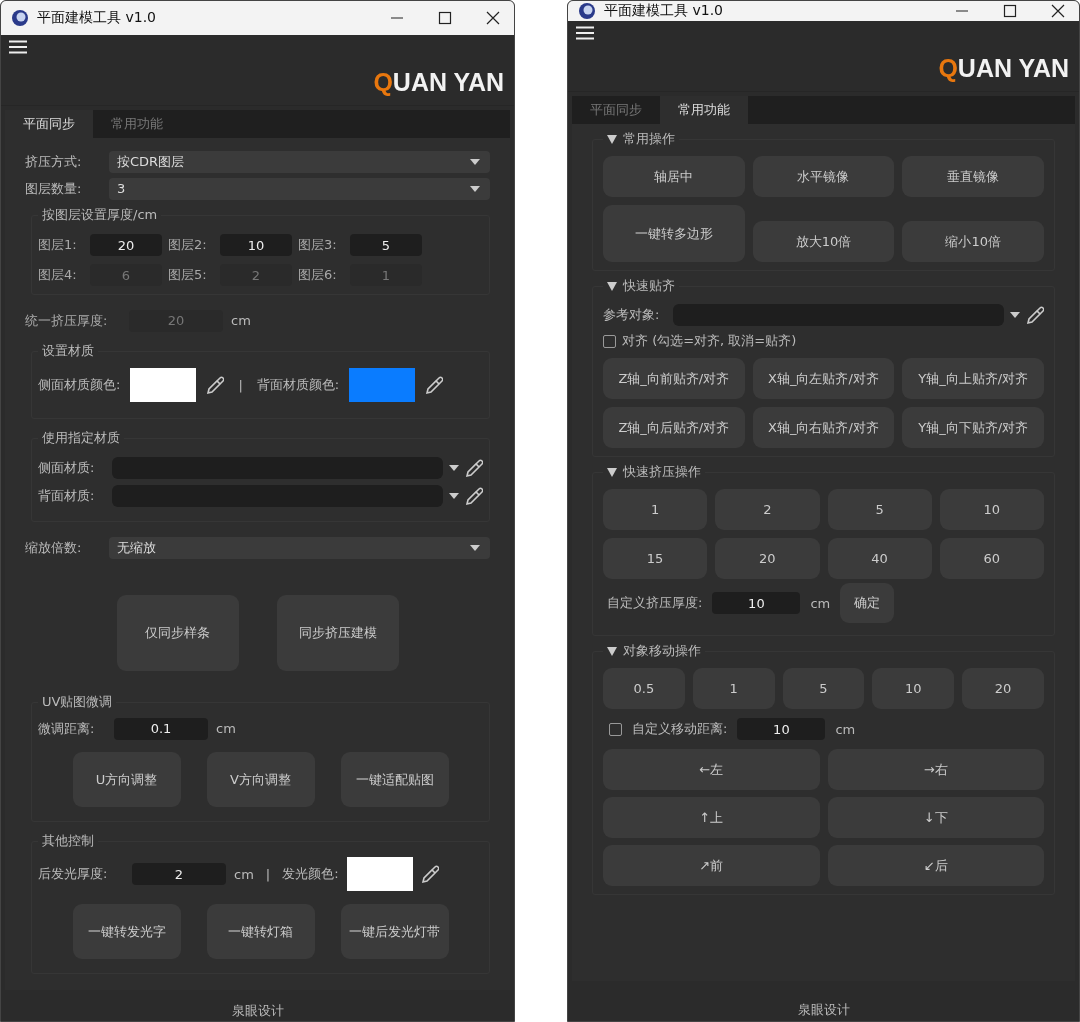 This screenshot has height=1022, width=1080. I want to click on snap-button: Y轴_向下贴齐/对齐, so click(973, 427).